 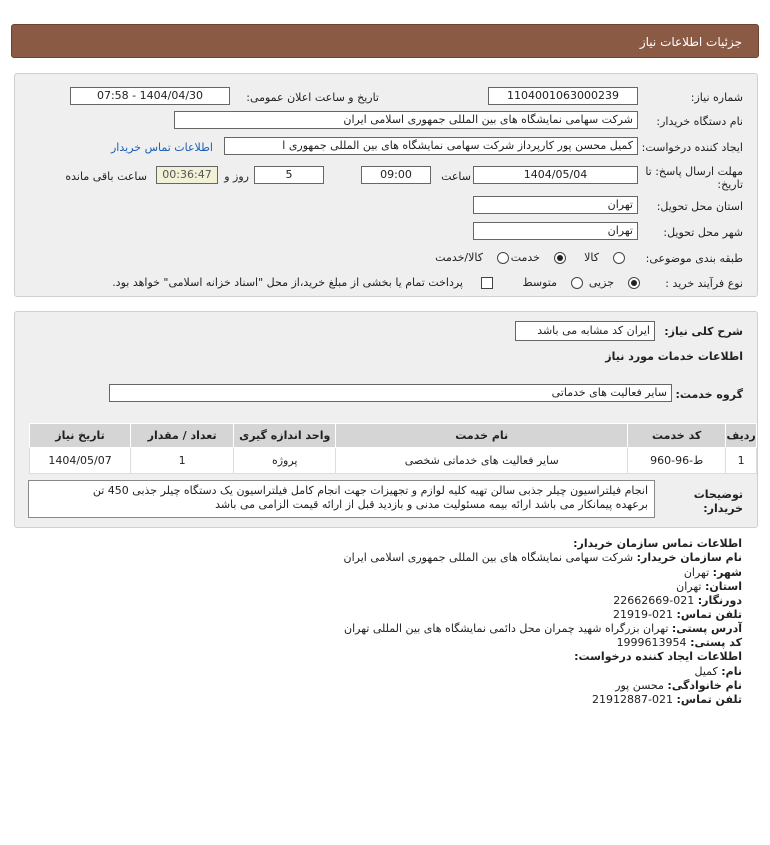 What do you see at coordinates (187, 175) in the screenshot?
I see `remaining-time-field: 00:36:47` at bounding box center [187, 175].